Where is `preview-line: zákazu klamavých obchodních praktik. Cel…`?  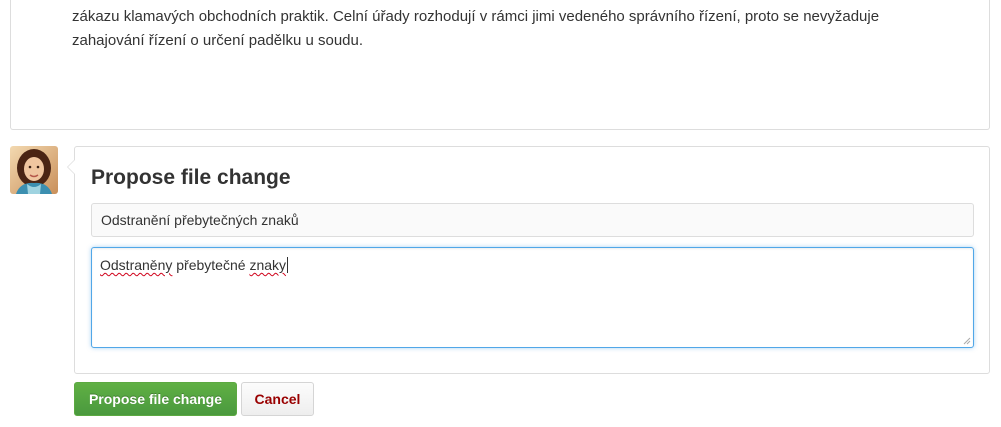
preview-line: zákazu klamavých obchodních praktik. Cel… is located at coordinates (476, 16).